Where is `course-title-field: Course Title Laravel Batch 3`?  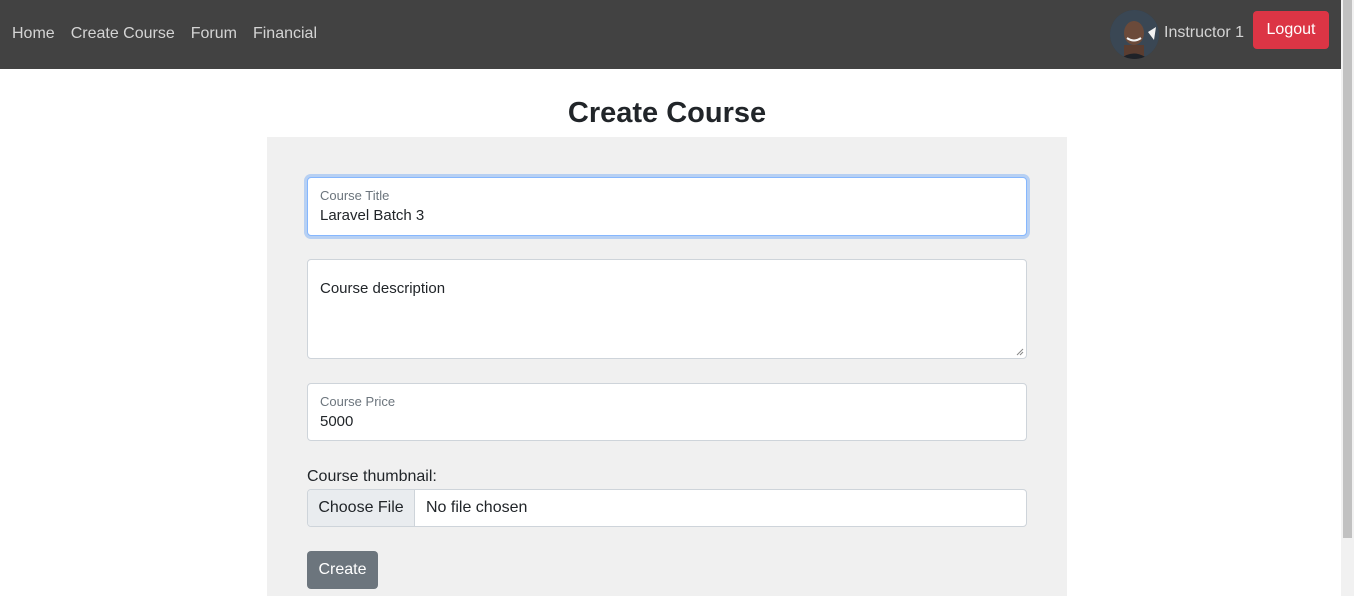
course-title-field: Course Title Laravel Batch 3 is located at coordinates (667, 206).